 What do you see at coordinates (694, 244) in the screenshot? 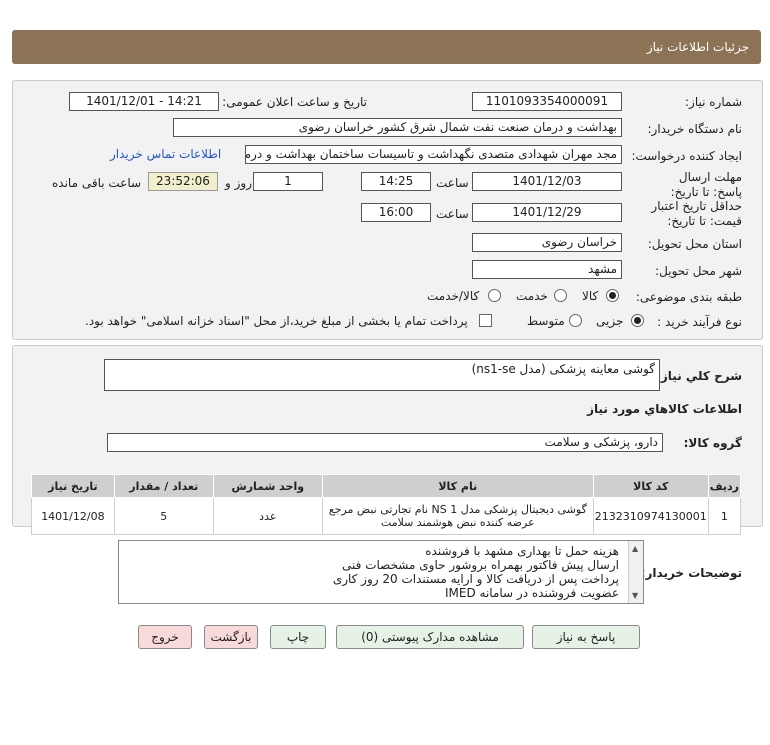
I see `delivery-province-label: استان محل تحویل:` at bounding box center [694, 244].